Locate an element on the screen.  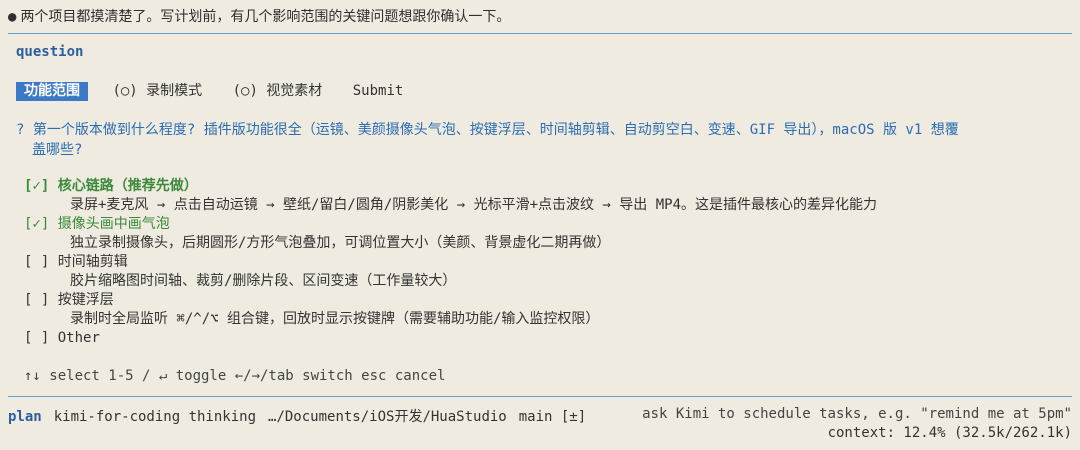
mode-indicator: plan is located at coordinates (25, 417).